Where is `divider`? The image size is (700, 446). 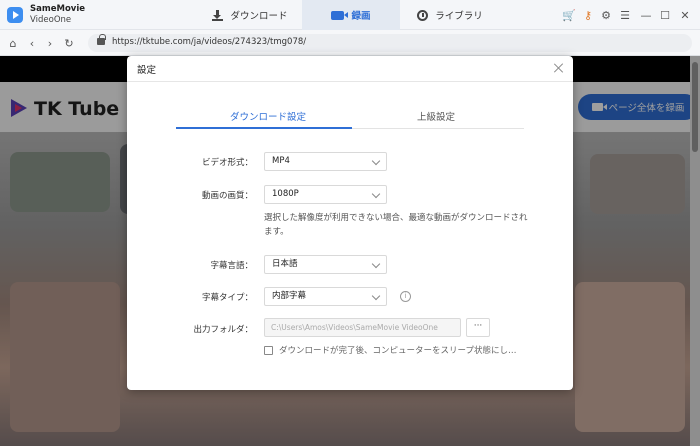 divider is located at coordinates (350, 81).